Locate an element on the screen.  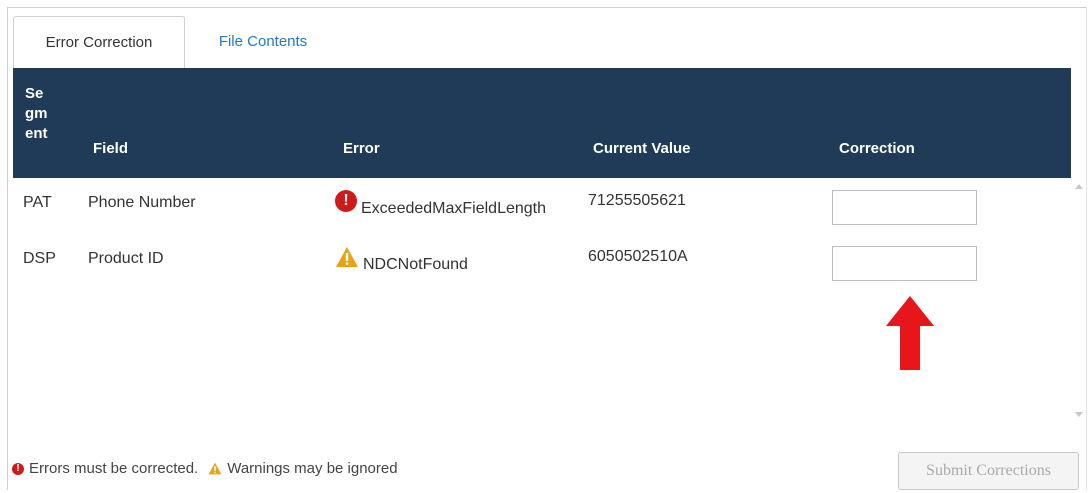
row-error-text: NDCNotFound is located at coordinates (415, 264).